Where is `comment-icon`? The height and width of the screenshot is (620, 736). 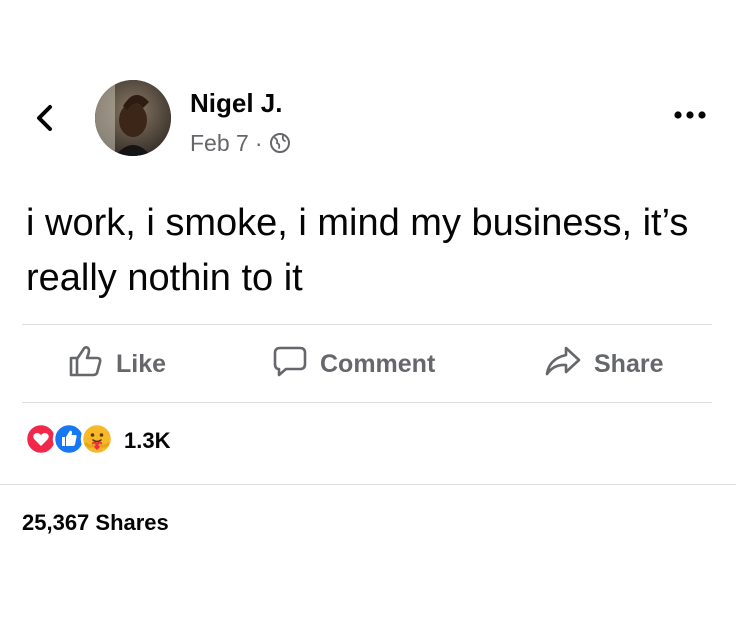
comment-icon is located at coordinates (296, 364).